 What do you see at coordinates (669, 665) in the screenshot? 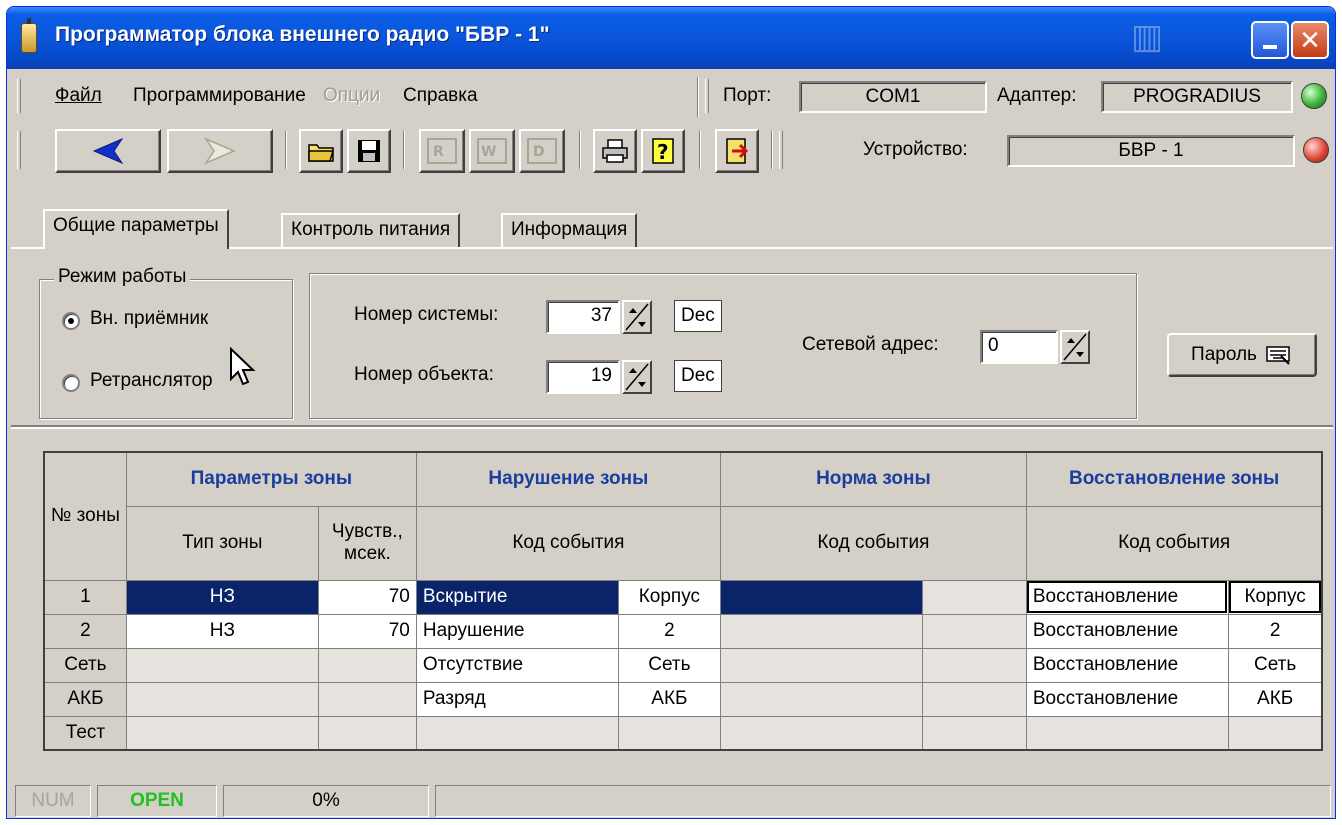
I see `violation-source-cell: Сеть` at bounding box center [669, 665].